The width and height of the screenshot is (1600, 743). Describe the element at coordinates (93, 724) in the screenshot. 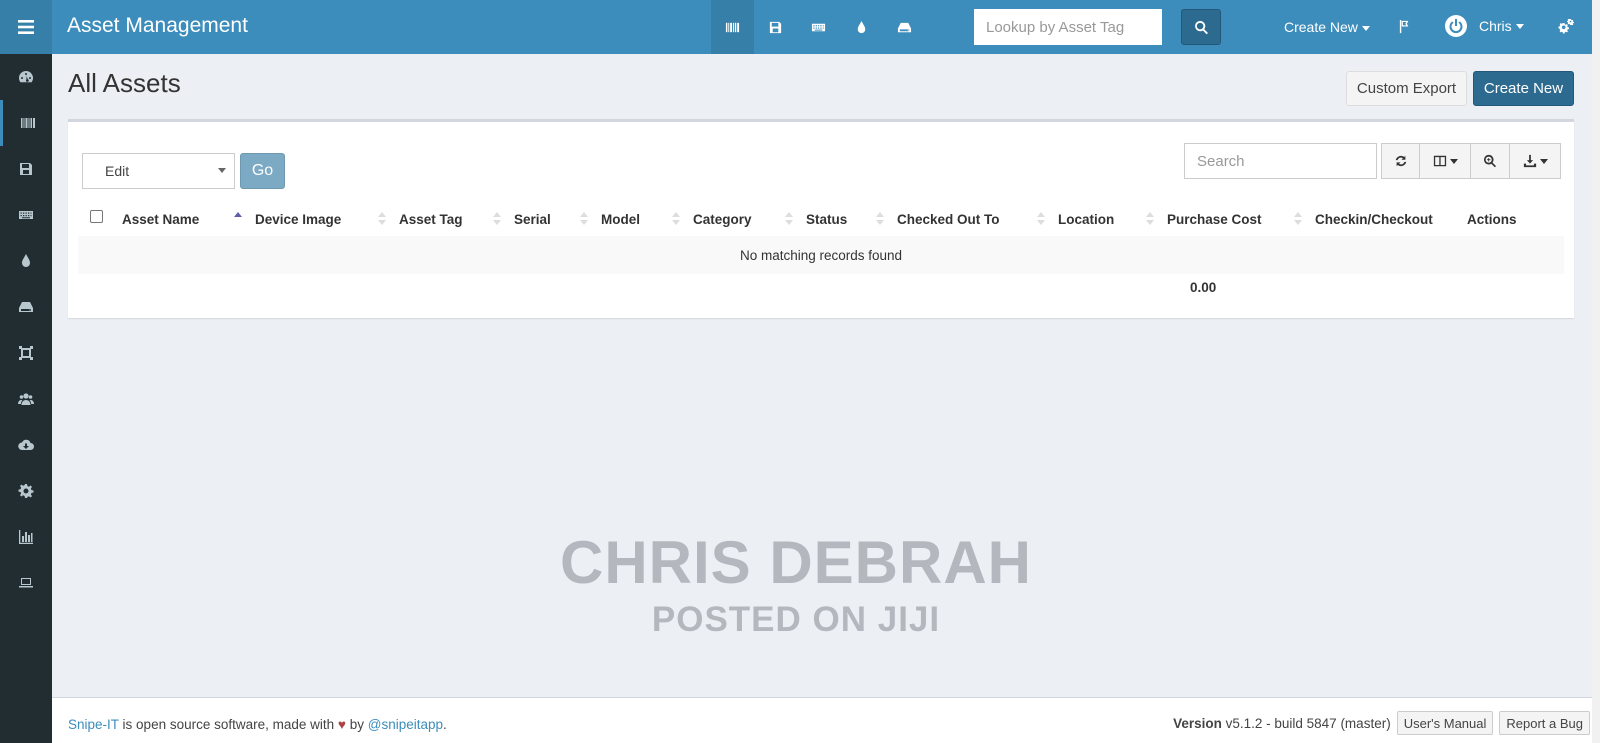

I see `snipeit-link: Snipe-IT` at that location.